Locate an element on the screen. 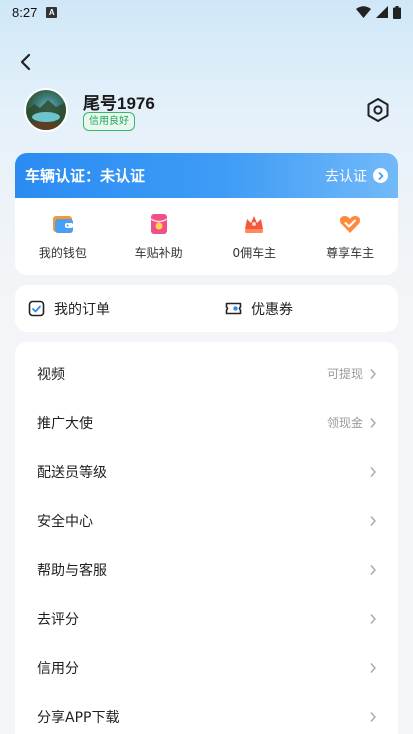 The image size is (413, 734). menu-item-label: 配送员等级 is located at coordinates (72, 472).